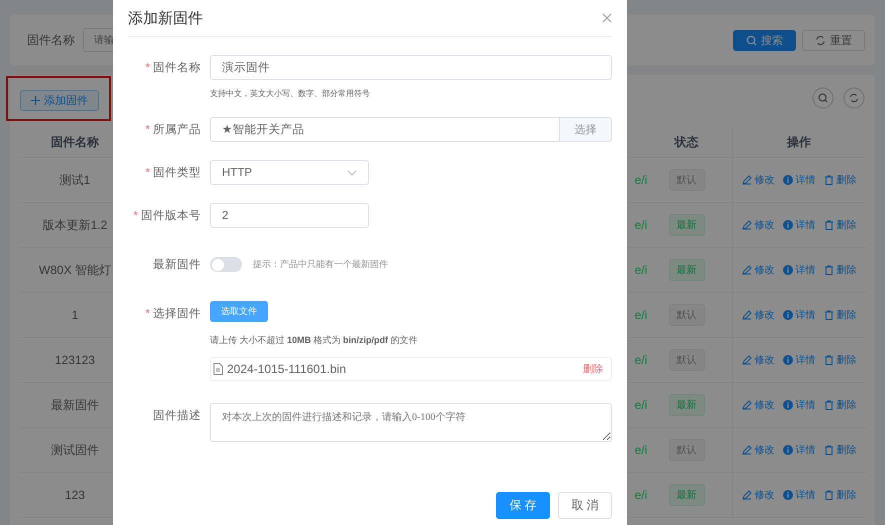 The height and width of the screenshot is (525, 885). Describe the element at coordinates (35, 100) in the screenshot. I see `plus-icon` at that location.